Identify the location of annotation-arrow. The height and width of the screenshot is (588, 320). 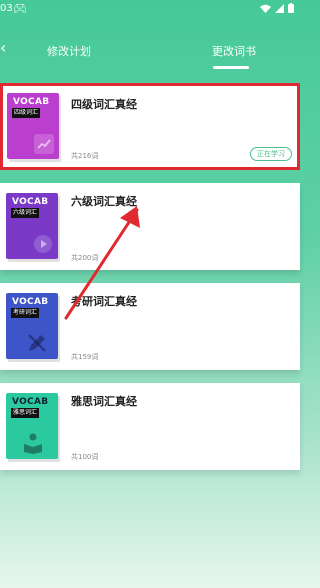
(102, 263).